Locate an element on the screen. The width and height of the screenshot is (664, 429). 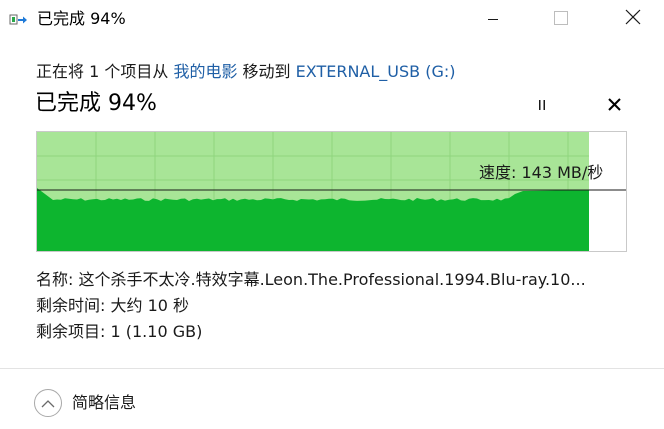
collapse-details-label: 简略信息 is located at coordinates (104, 403).